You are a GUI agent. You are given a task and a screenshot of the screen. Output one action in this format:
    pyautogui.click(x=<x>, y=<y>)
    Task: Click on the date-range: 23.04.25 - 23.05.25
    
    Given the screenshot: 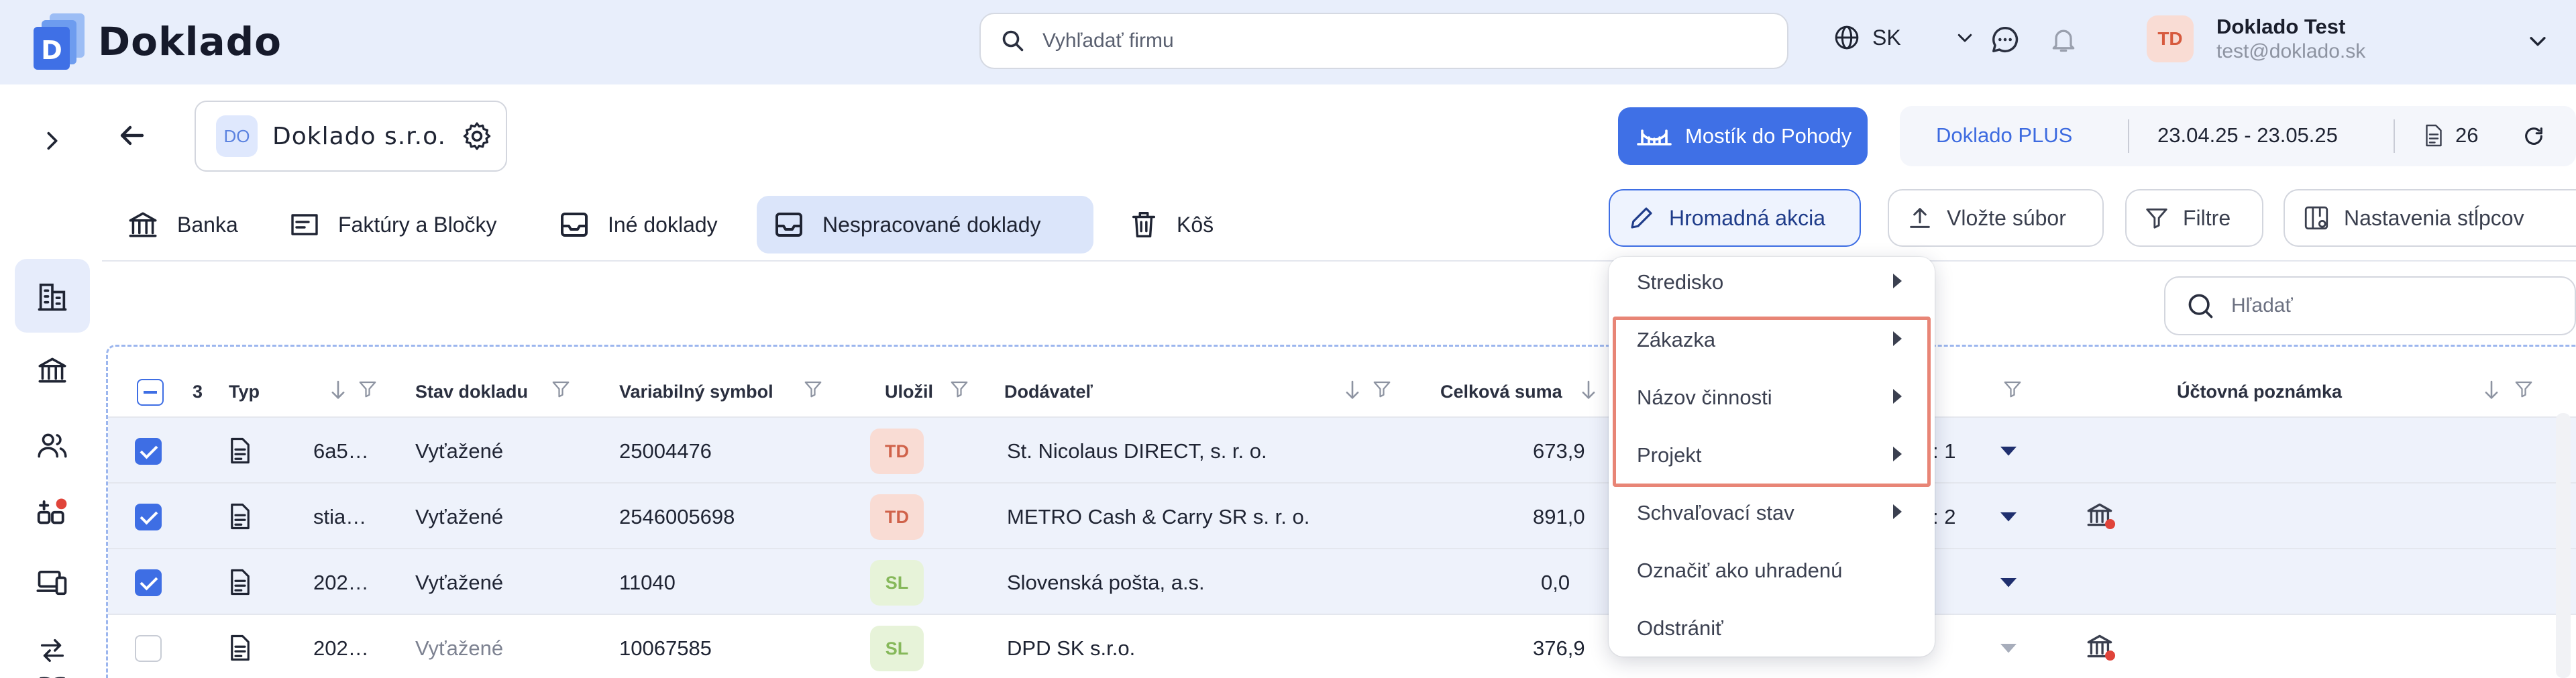 What is the action you would take?
    pyautogui.click(x=2247, y=135)
    